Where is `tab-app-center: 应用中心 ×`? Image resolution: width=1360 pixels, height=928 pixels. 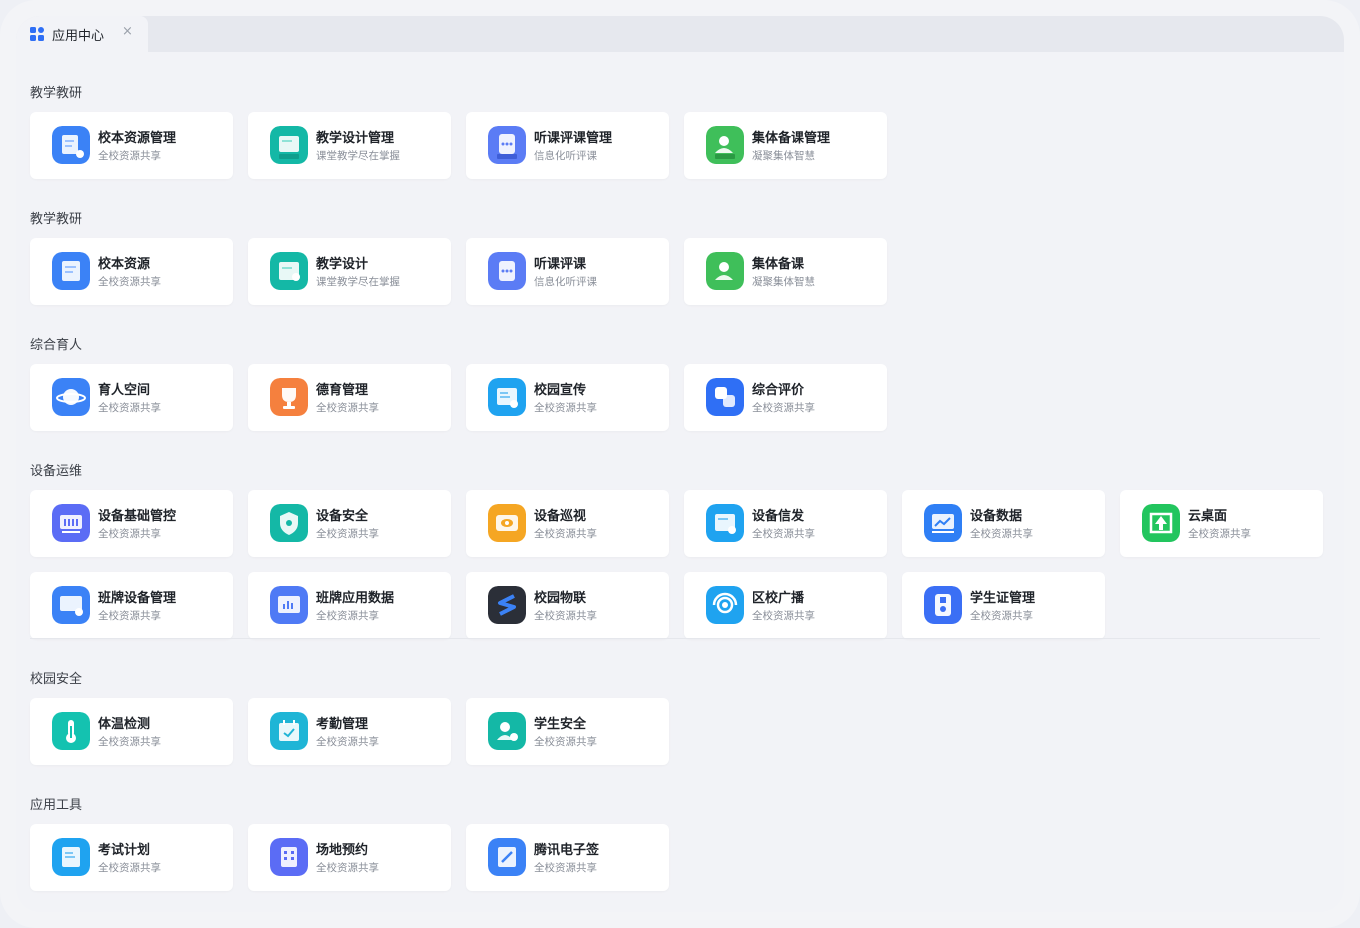
tab-app-center: 应用中心 × is located at coordinates (82, 34).